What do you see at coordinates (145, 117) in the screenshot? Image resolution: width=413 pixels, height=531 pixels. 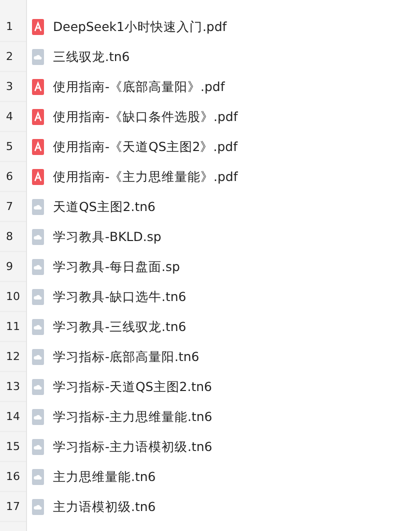 I see `file-name: 使用指南-《缺口条件选股》.pdf` at bounding box center [145, 117].